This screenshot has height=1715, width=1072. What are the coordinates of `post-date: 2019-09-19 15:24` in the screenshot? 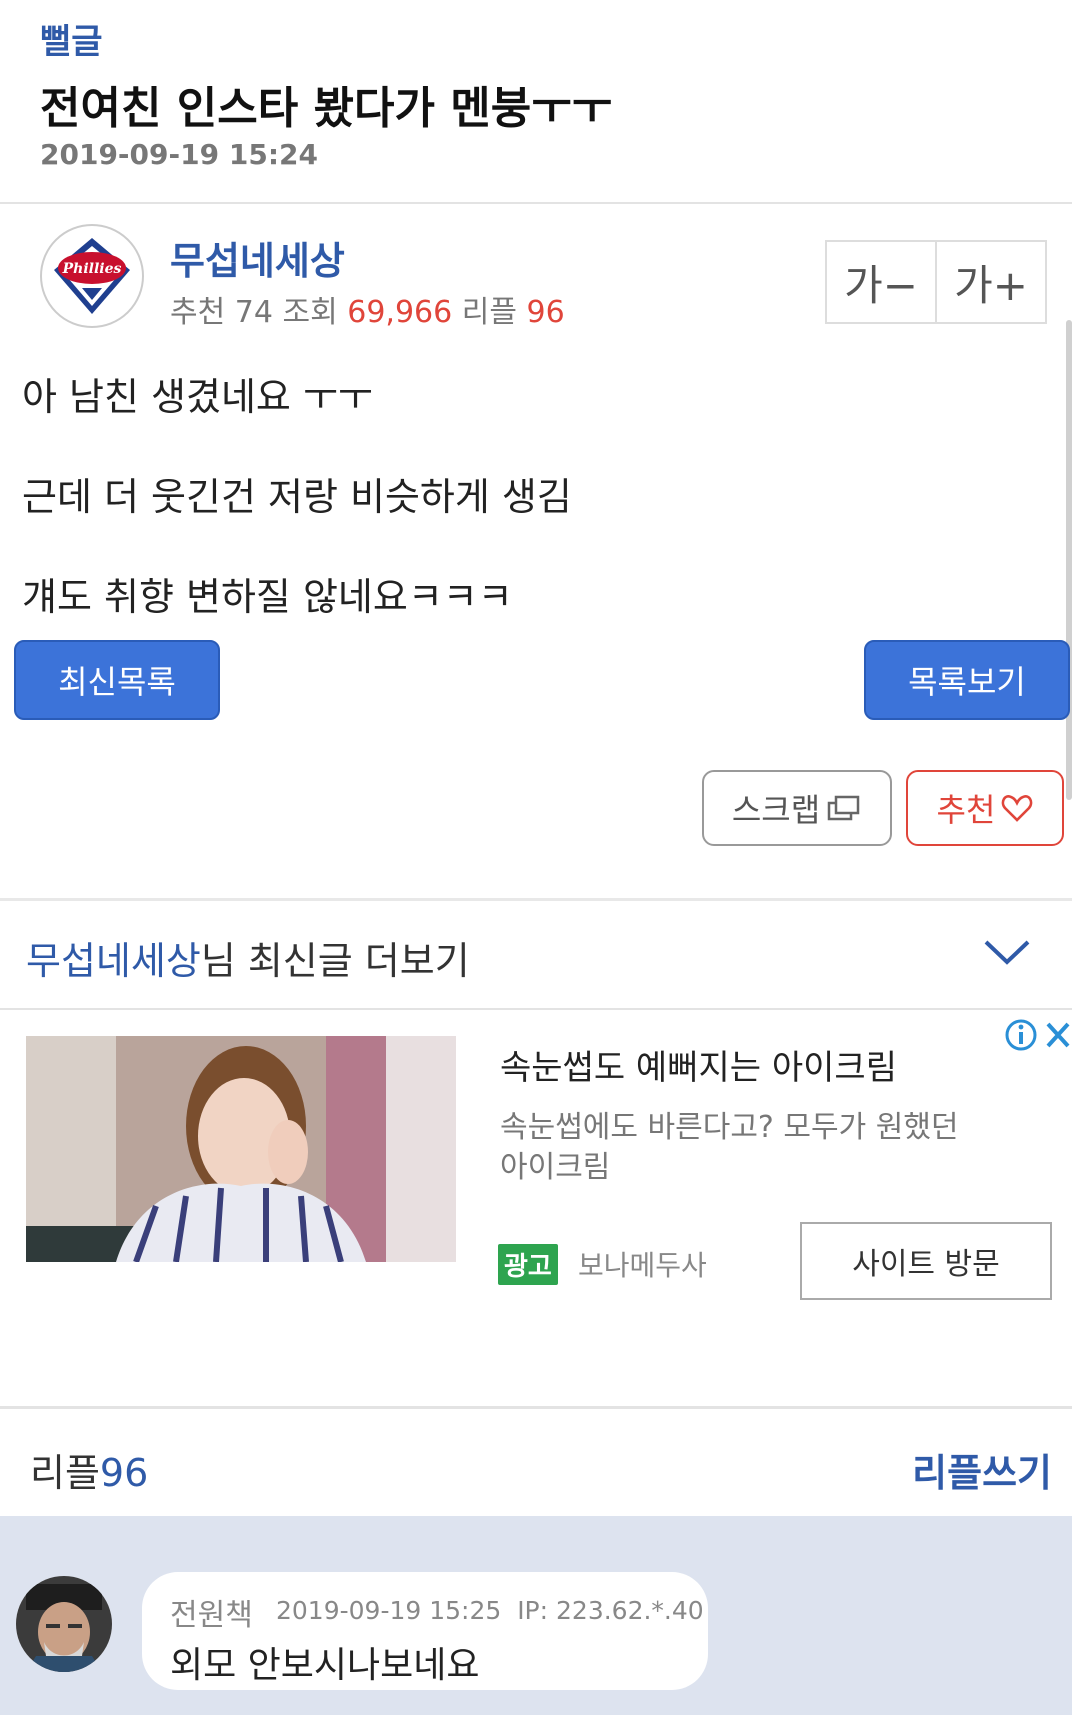 It's located at (179, 154).